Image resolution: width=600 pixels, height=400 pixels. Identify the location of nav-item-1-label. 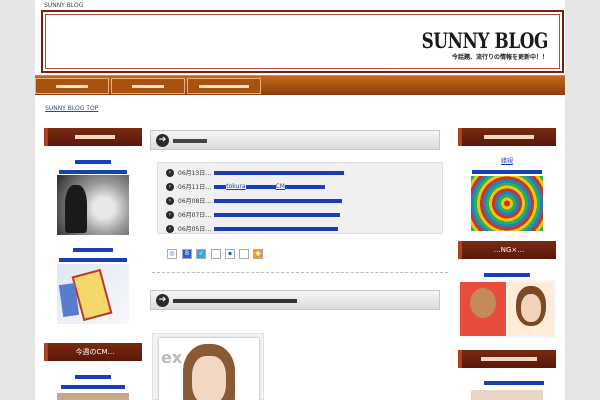
(72, 86).